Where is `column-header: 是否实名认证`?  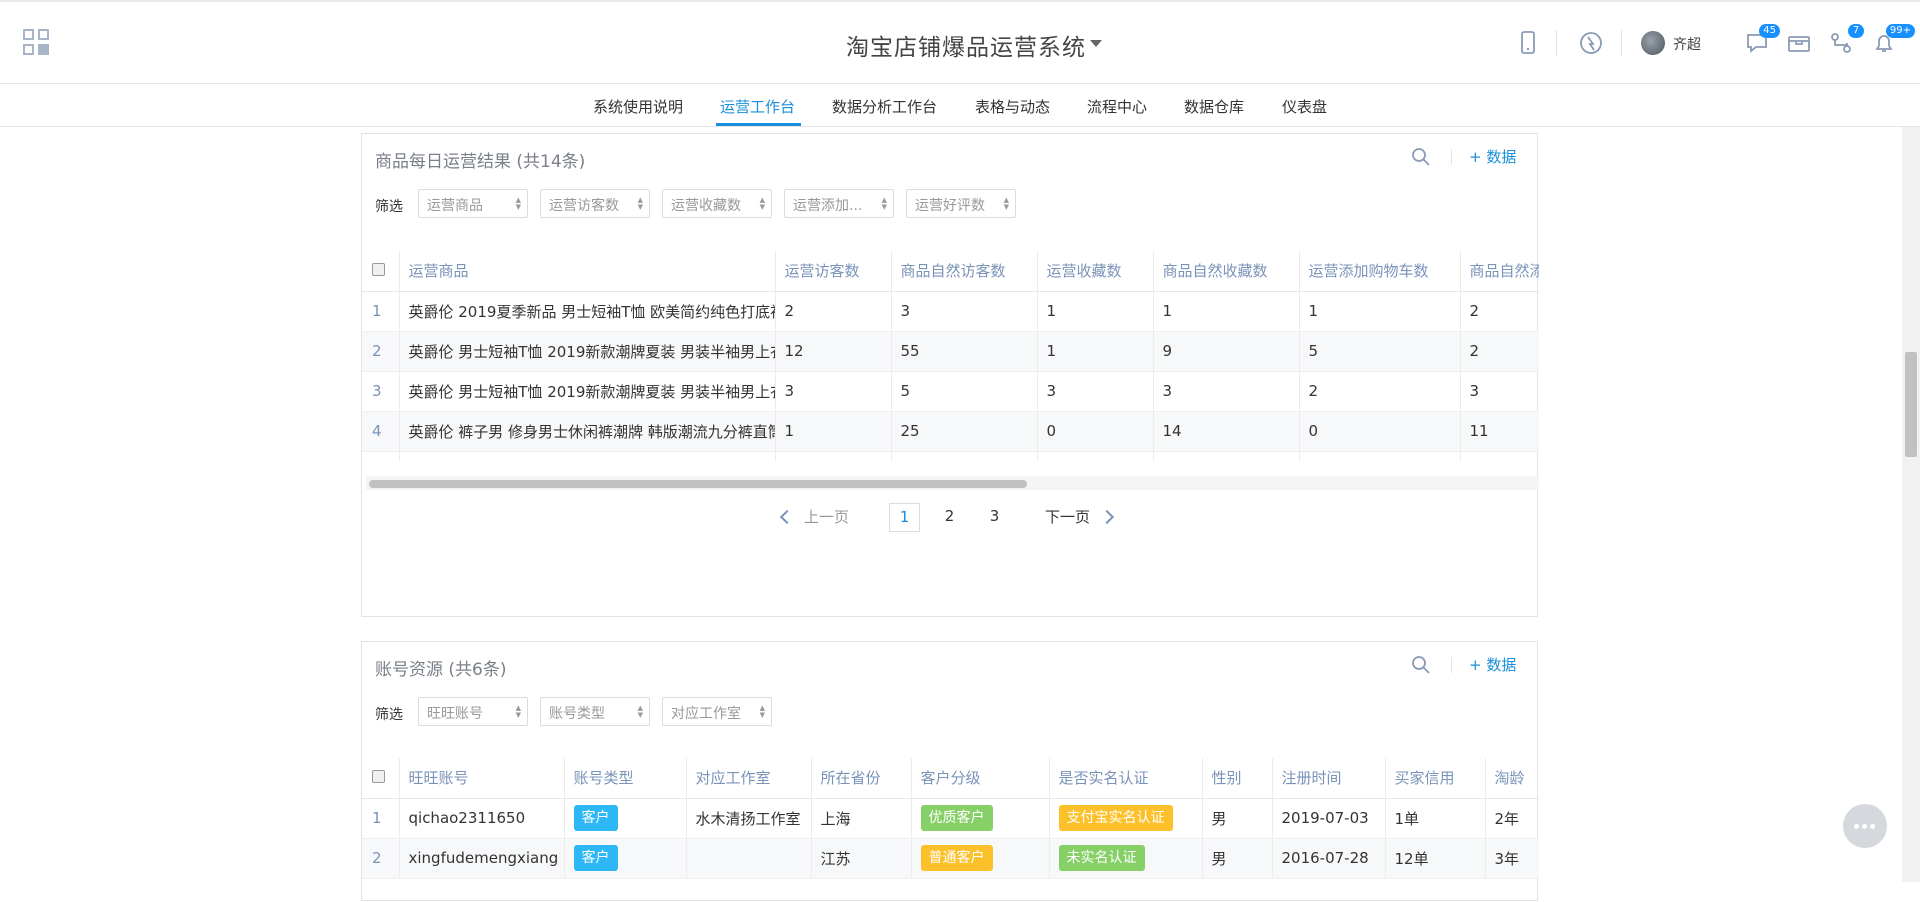 column-header: 是否实名认证 is located at coordinates (1126, 778).